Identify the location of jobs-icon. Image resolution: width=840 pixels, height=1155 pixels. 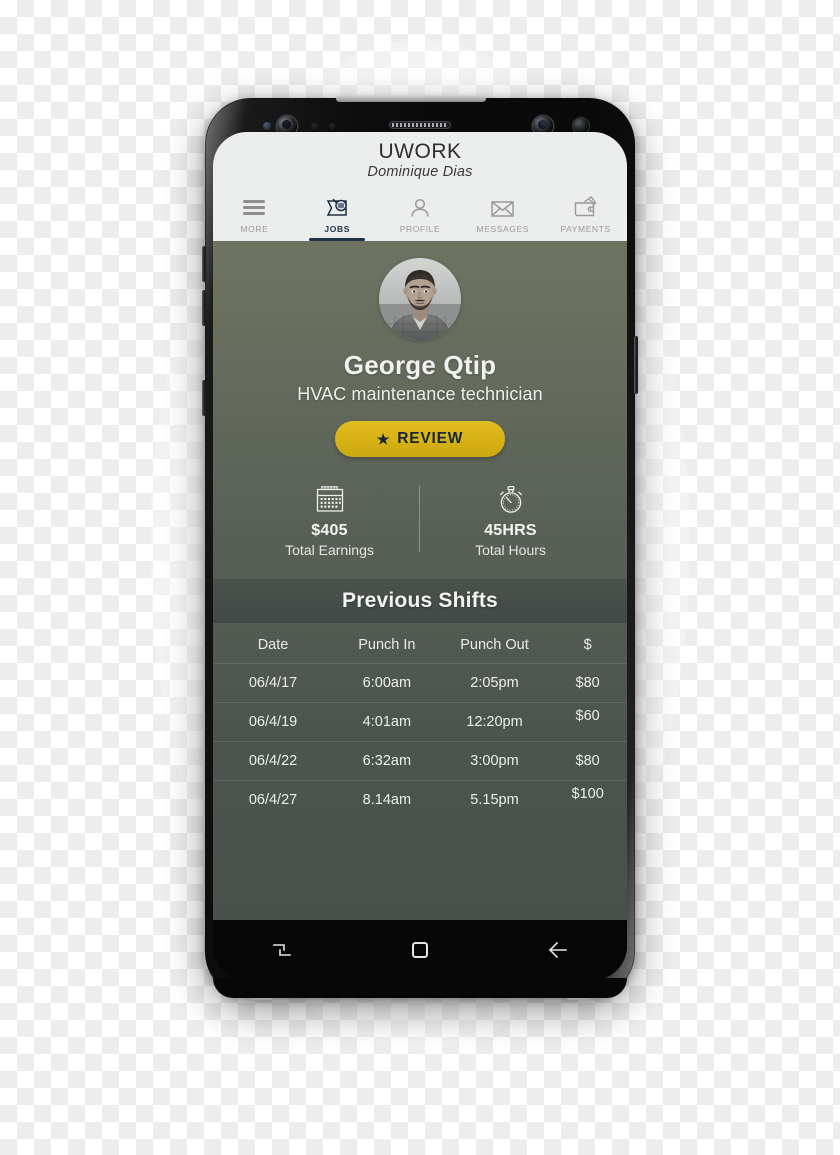
(337, 207).